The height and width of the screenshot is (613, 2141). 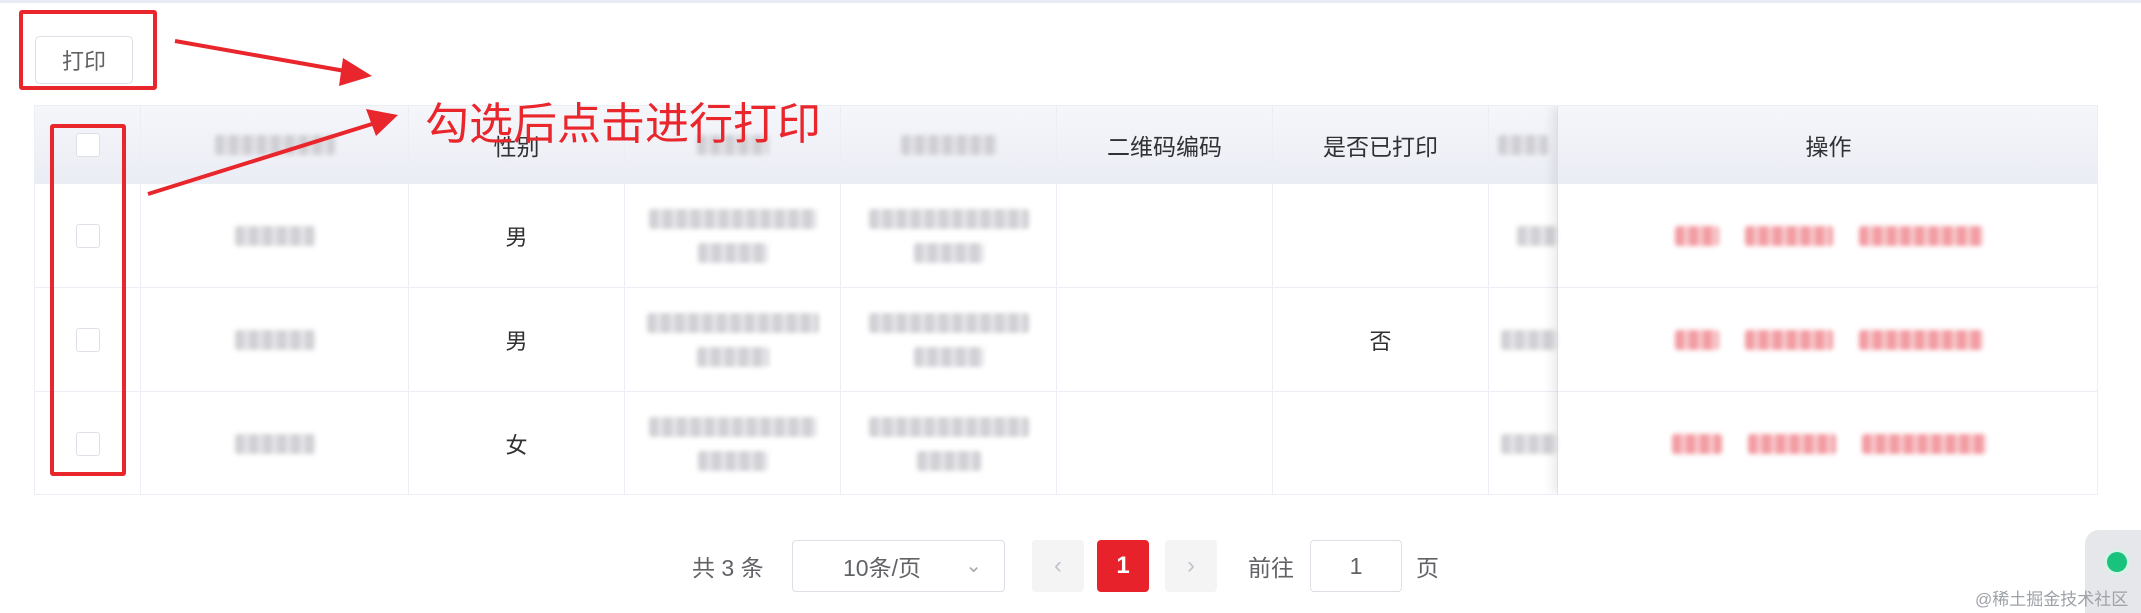 What do you see at coordinates (882, 568) in the screenshot?
I see `page-size-value: 10条/页` at bounding box center [882, 568].